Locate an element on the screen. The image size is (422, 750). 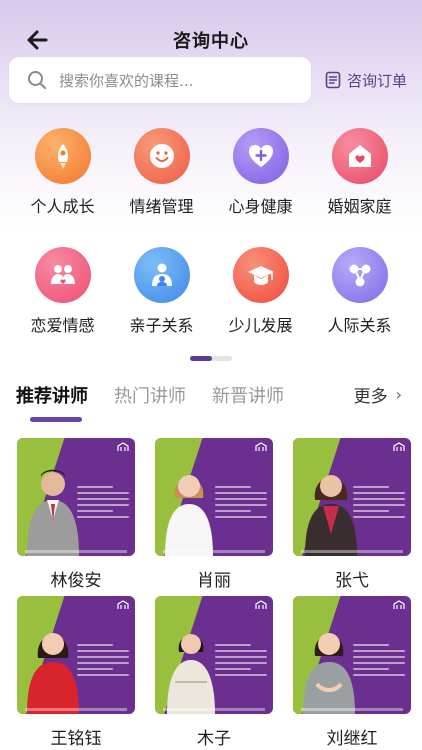
tab-new: 新晋讲师 is located at coordinates (248, 395).